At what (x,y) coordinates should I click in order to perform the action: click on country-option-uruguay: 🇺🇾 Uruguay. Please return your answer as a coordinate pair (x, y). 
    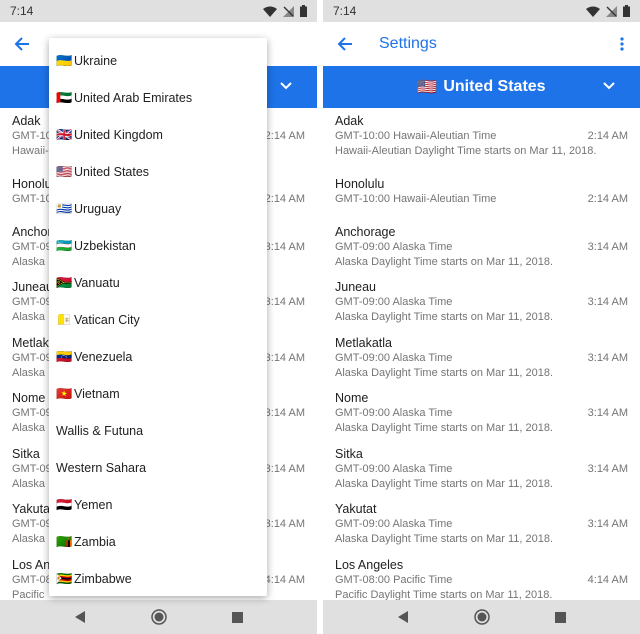
    Looking at the image, I should click on (158, 208).